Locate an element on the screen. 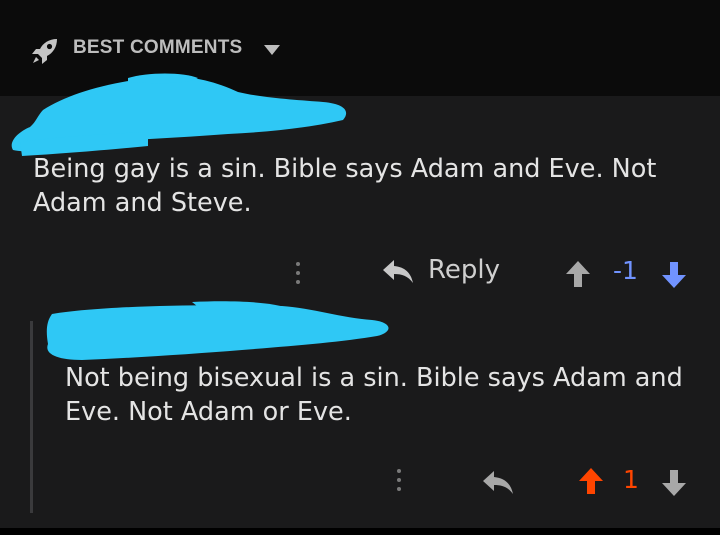 The width and height of the screenshot is (720, 535). sort-dropdown-label: BEST COMMENTS is located at coordinates (157, 48).